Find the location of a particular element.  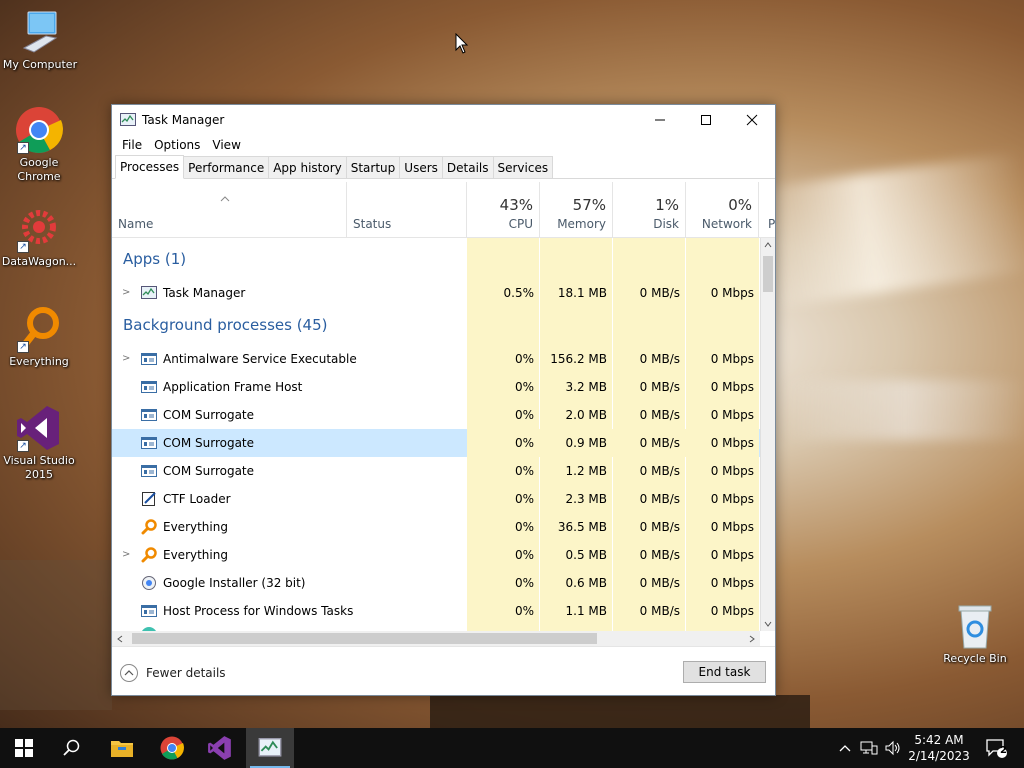

desktop-icon-google-chrome: ↗ Google Chrome is located at coordinates (39, 145).